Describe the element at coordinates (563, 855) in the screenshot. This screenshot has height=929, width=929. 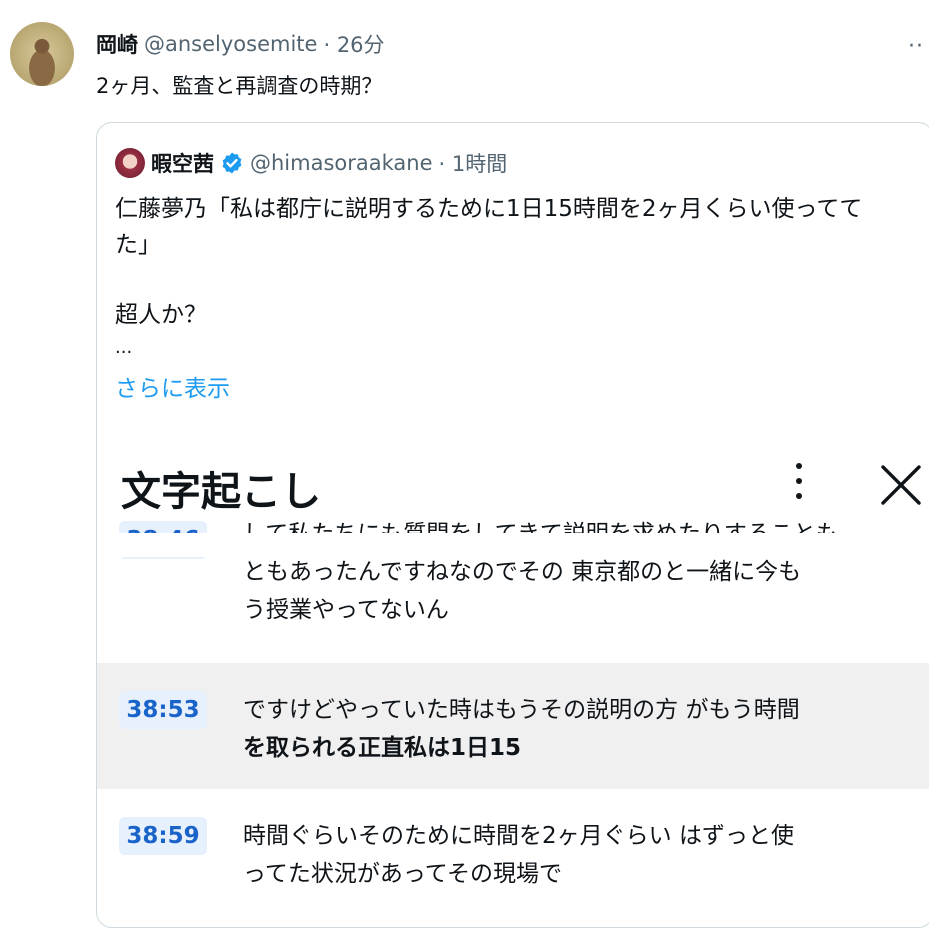
I see `segment-text: 時間ぐらいそのために時間を2ヶ月ぐらい はずっと使 ってた状況があってその現場で` at that location.